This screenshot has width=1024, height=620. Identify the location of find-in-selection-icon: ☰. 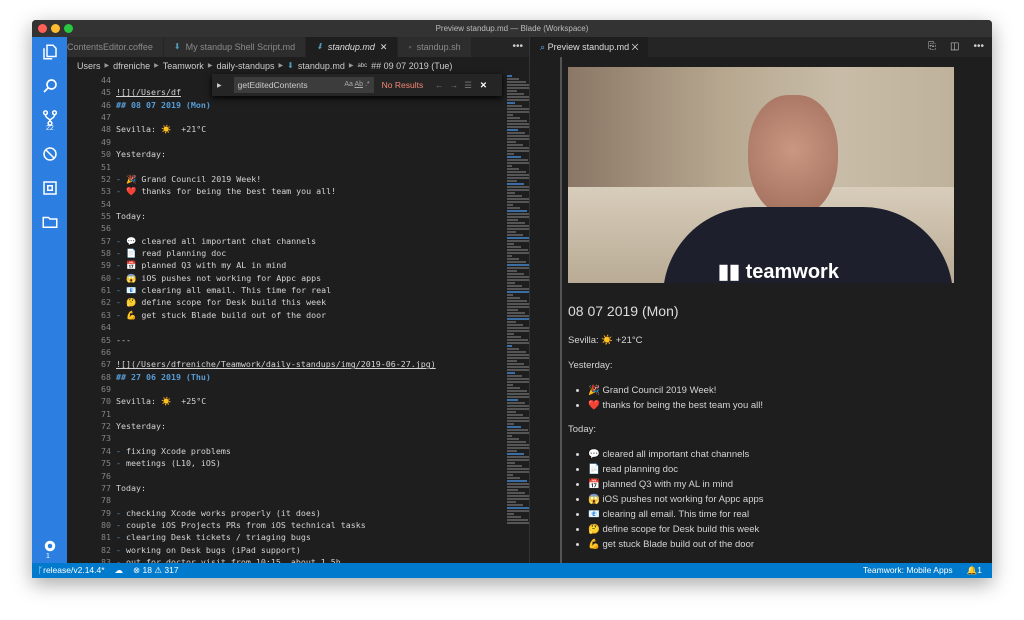
(468, 85).